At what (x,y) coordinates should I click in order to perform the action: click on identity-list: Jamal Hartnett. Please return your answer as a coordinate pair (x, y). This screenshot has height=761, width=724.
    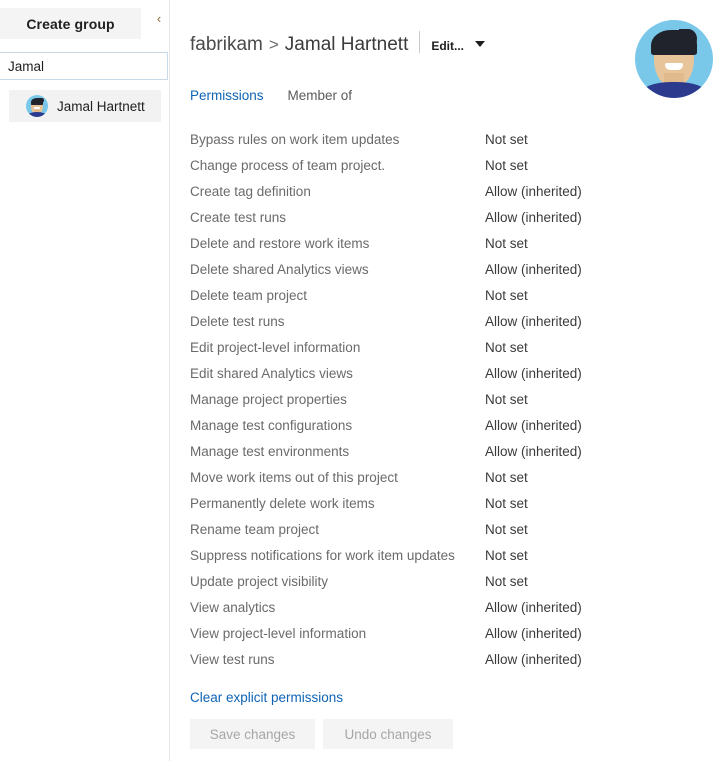
    Looking at the image, I should click on (85, 106).